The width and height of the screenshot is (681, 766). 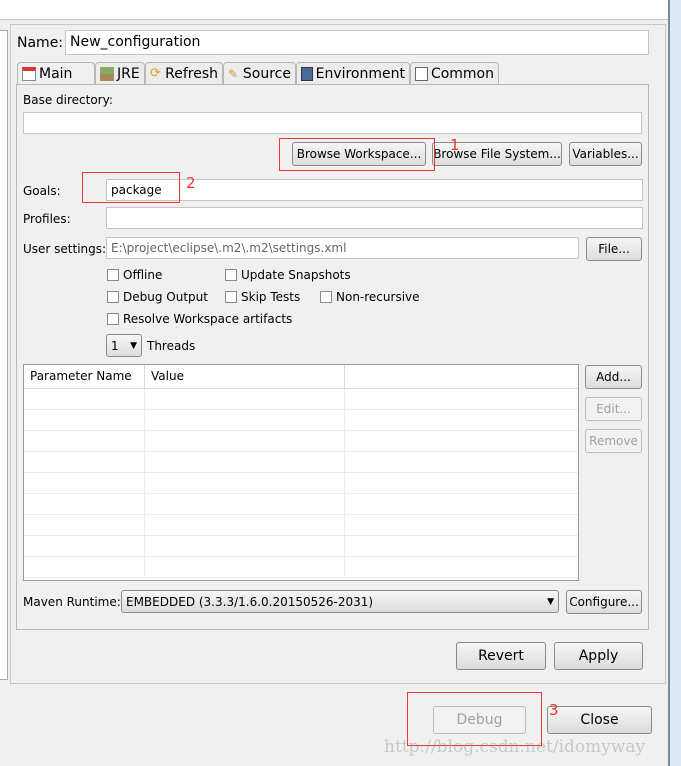 What do you see at coordinates (554, 710) in the screenshot?
I see `annotation-number-3: 3` at bounding box center [554, 710].